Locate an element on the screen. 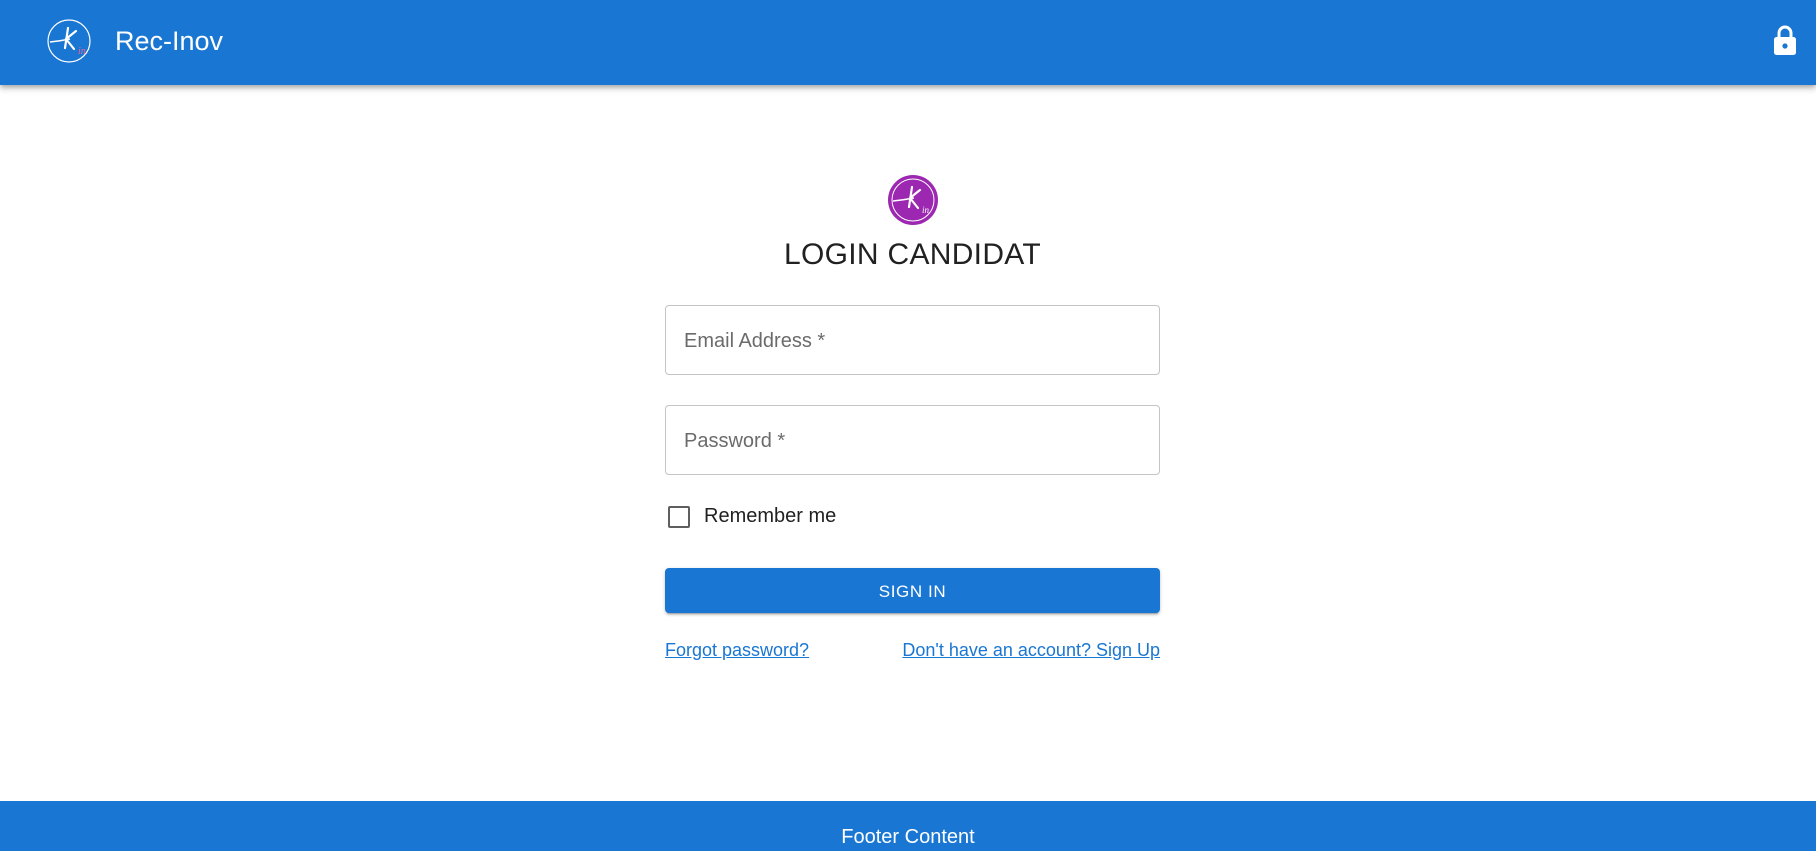  footer-text: Footer Content is located at coordinates (908, 837).